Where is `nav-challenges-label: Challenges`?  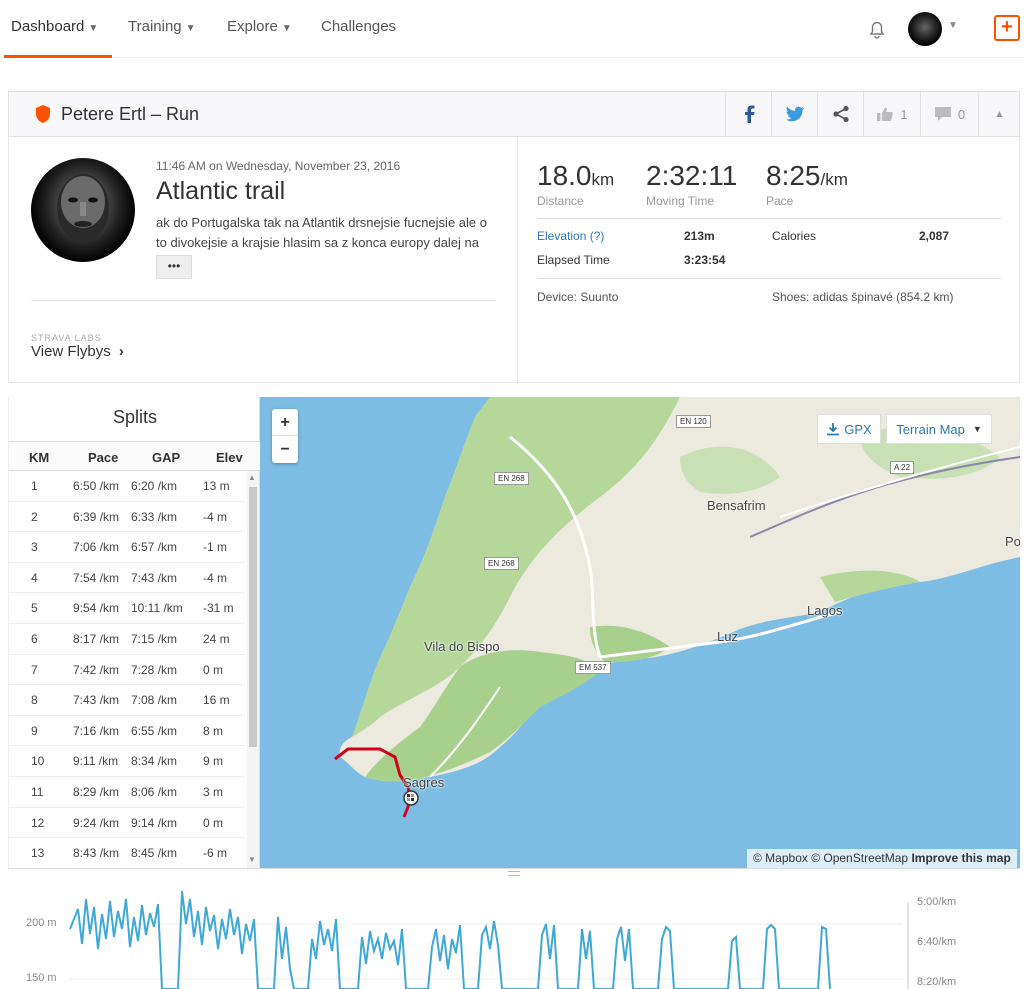 nav-challenges-label: Challenges is located at coordinates (359, 26).